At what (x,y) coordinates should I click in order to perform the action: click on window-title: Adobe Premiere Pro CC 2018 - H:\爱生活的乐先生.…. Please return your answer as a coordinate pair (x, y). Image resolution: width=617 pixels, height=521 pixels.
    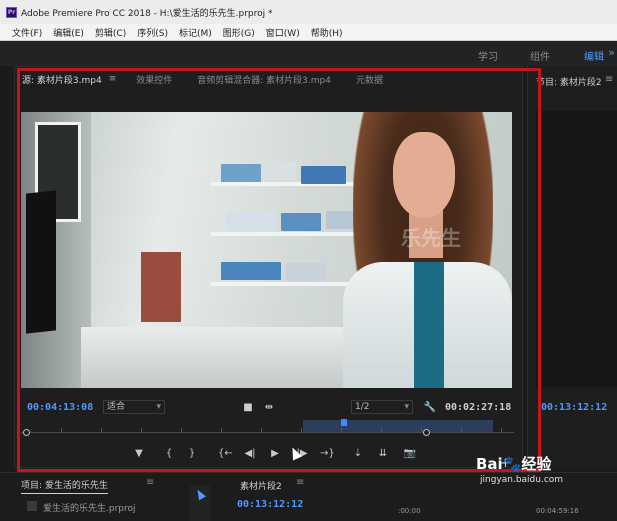
    Looking at the image, I should click on (147, 13).